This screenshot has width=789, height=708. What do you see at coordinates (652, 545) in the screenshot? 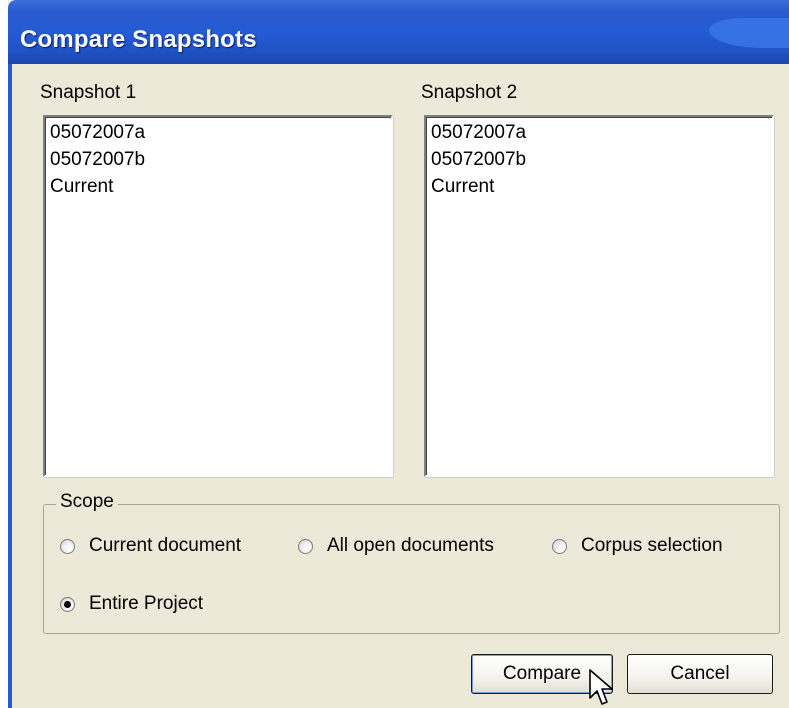
I see `radio-label: Corpus selection` at bounding box center [652, 545].